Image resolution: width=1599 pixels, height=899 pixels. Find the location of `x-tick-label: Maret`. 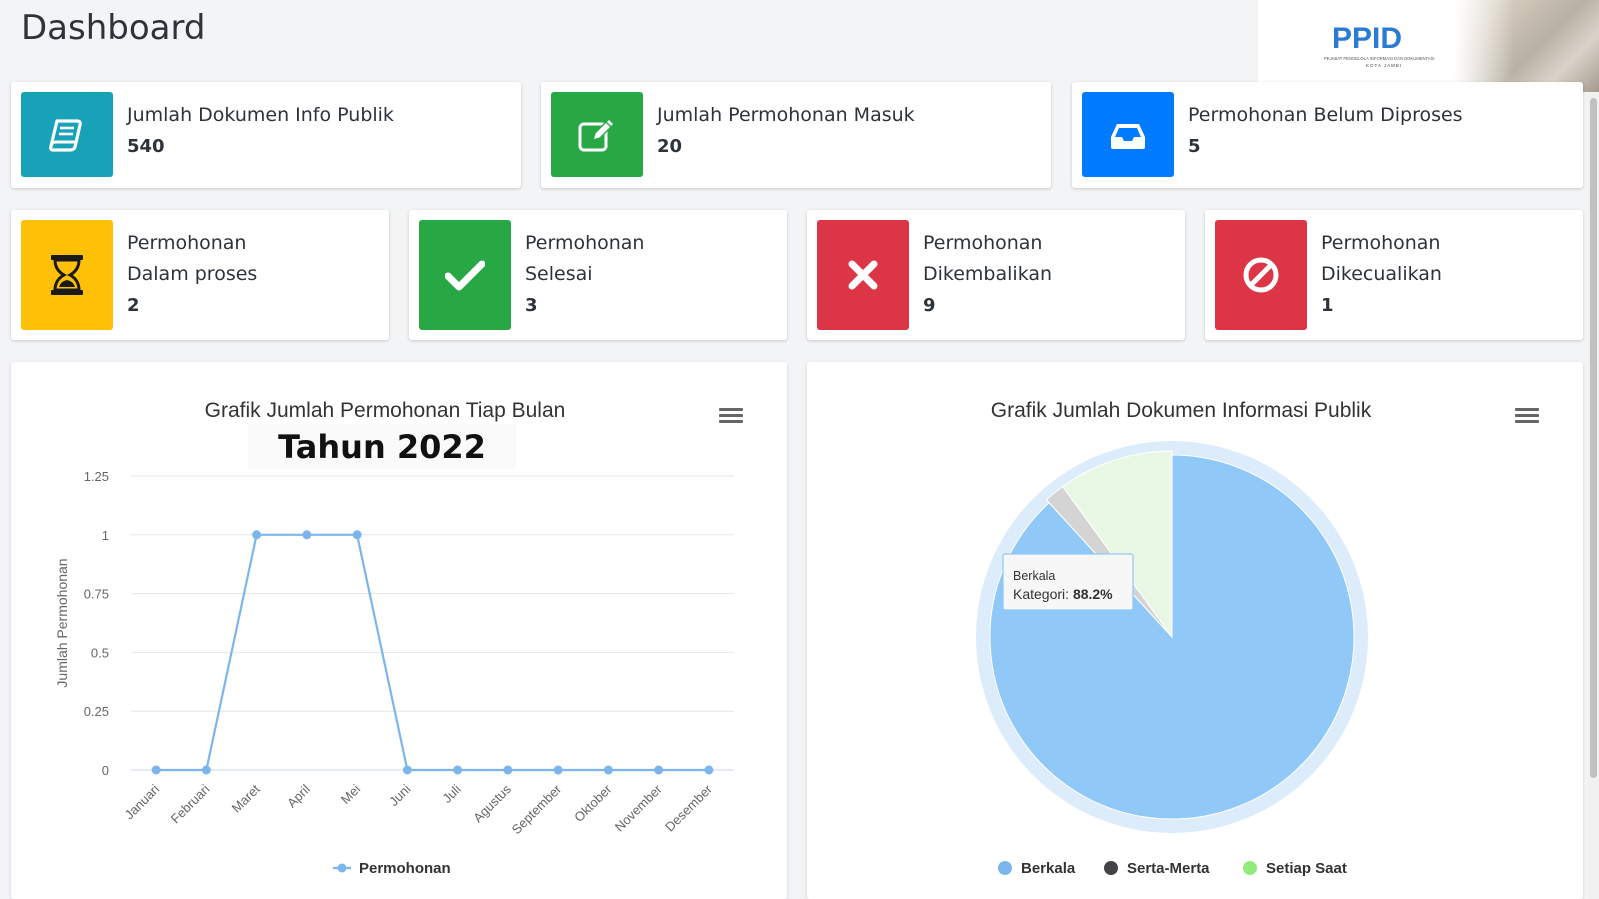

x-tick-label: Maret is located at coordinates (246, 798).